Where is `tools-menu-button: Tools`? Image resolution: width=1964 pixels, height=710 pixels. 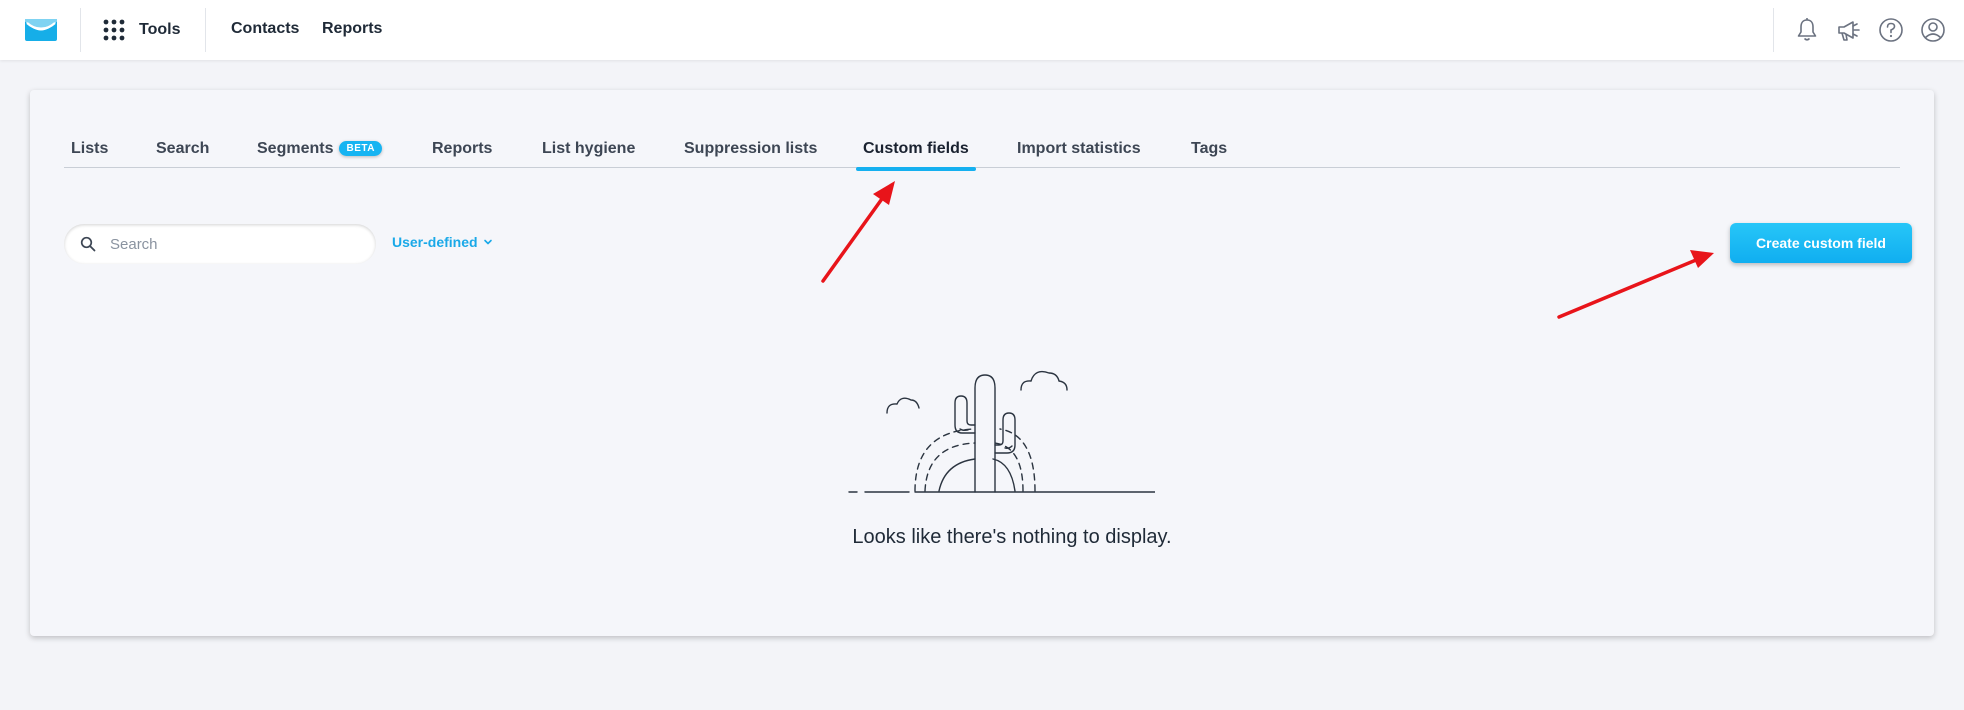 tools-menu-button: Tools is located at coordinates (141, 30).